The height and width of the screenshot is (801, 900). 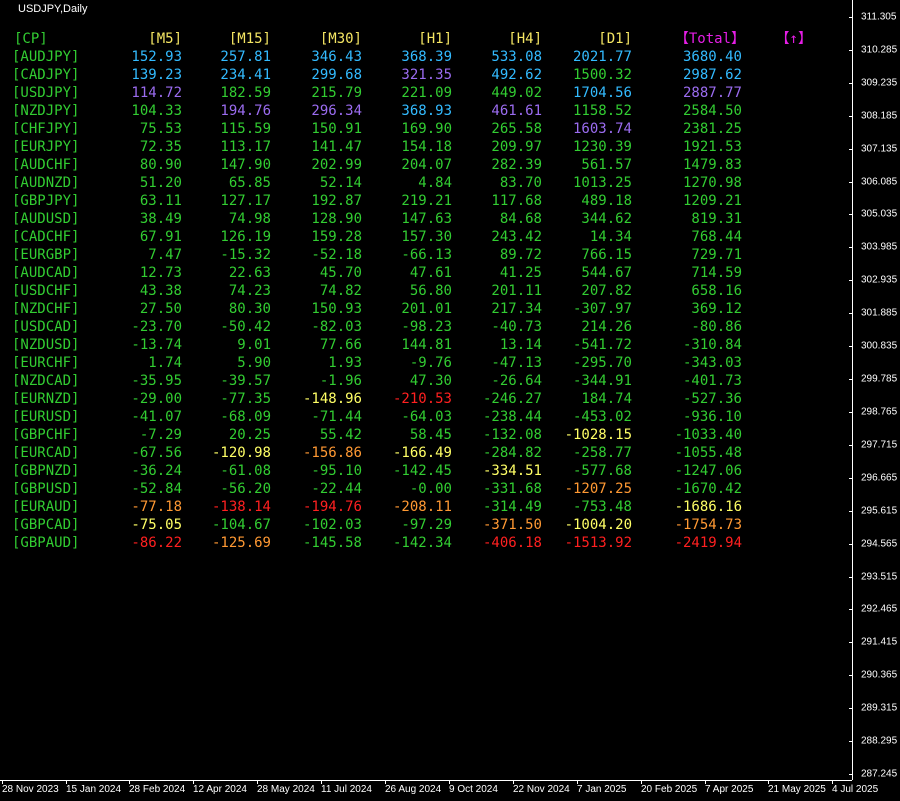 What do you see at coordinates (426, 417) in the screenshot?
I see `table-cell: -64.03` at bounding box center [426, 417].